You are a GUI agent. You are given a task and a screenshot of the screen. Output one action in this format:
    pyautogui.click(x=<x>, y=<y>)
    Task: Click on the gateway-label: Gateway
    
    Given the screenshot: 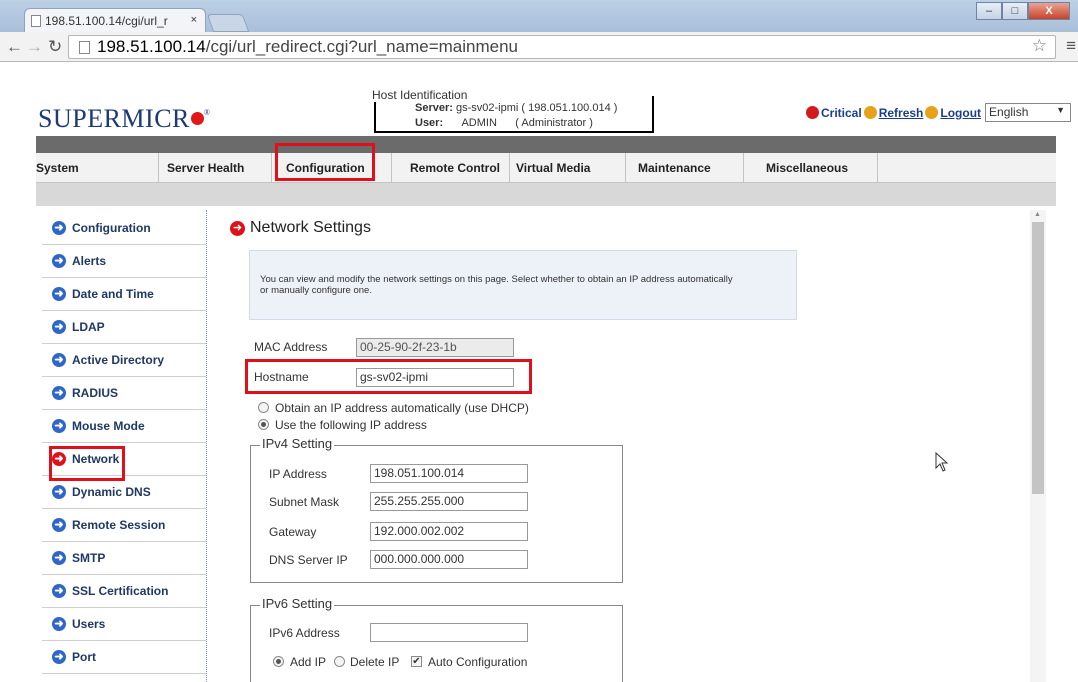 What is the action you would take?
    pyautogui.click(x=293, y=532)
    